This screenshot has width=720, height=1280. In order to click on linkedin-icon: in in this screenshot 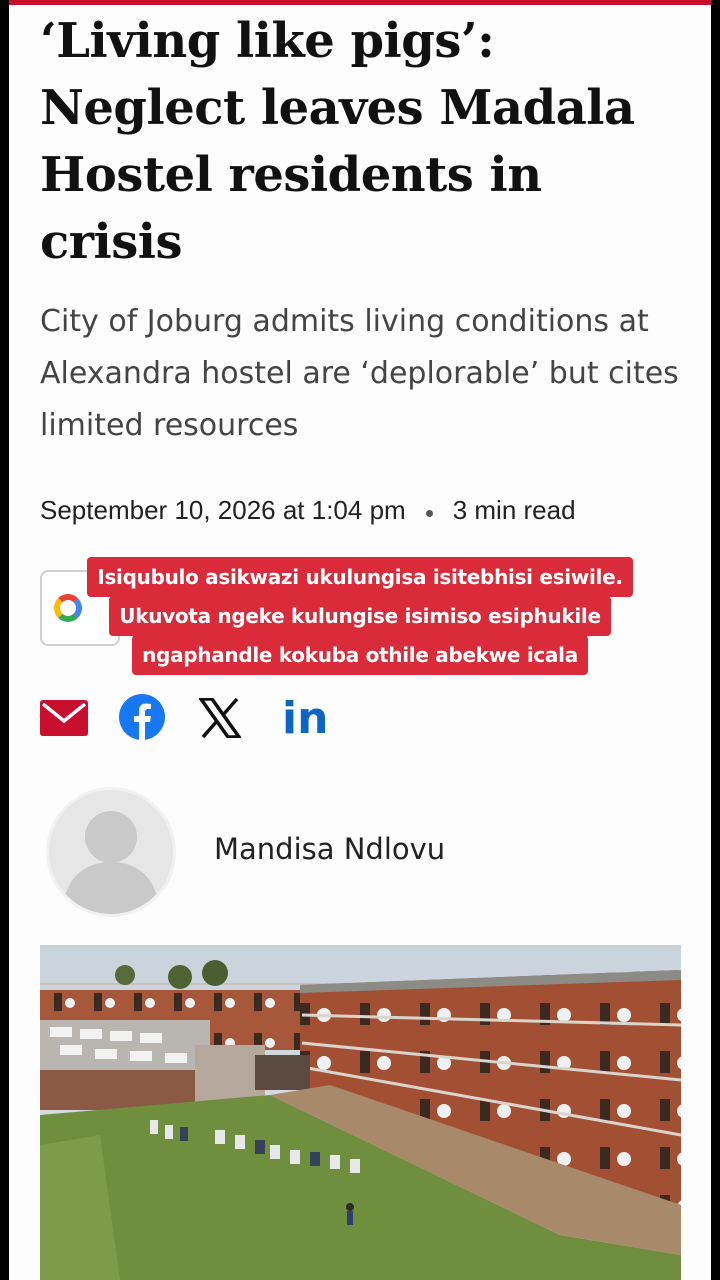, I will do `click(304, 717)`.